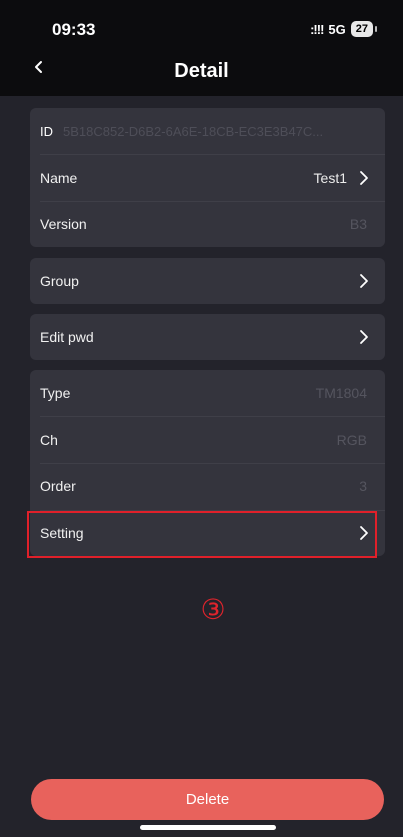 This screenshot has width=403, height=837. What do you see at coordinates (201, 48) in the screenshot?
I see `top-bar: 09:33 :!!! 5G 27 Detail` at bounding box center [201, 48].